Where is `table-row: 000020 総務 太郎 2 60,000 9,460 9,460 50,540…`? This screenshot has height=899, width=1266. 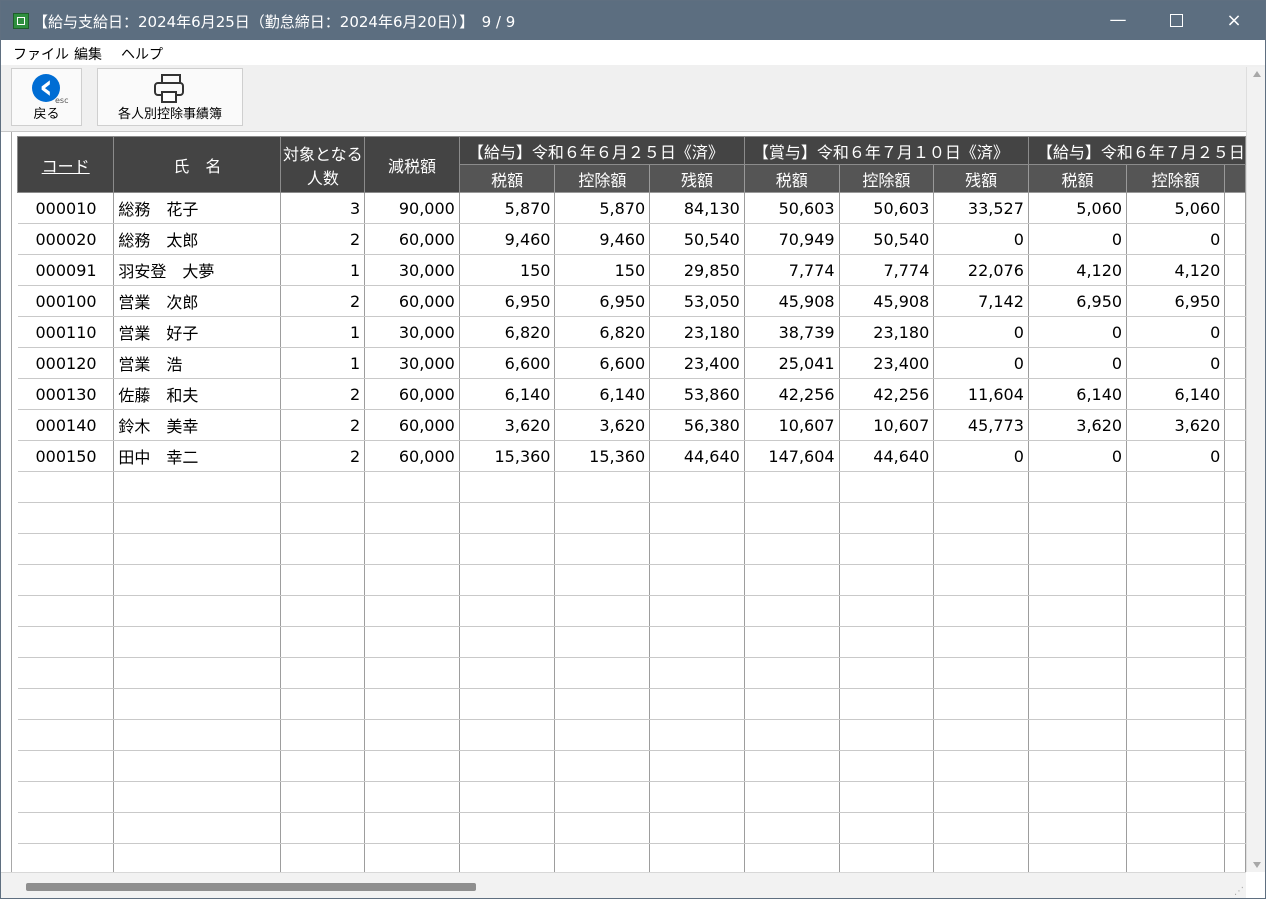
table-row: 000020 総務 太郎 2 60,000 9,460 9,460 50,540… is located at coordinates (631, 239).